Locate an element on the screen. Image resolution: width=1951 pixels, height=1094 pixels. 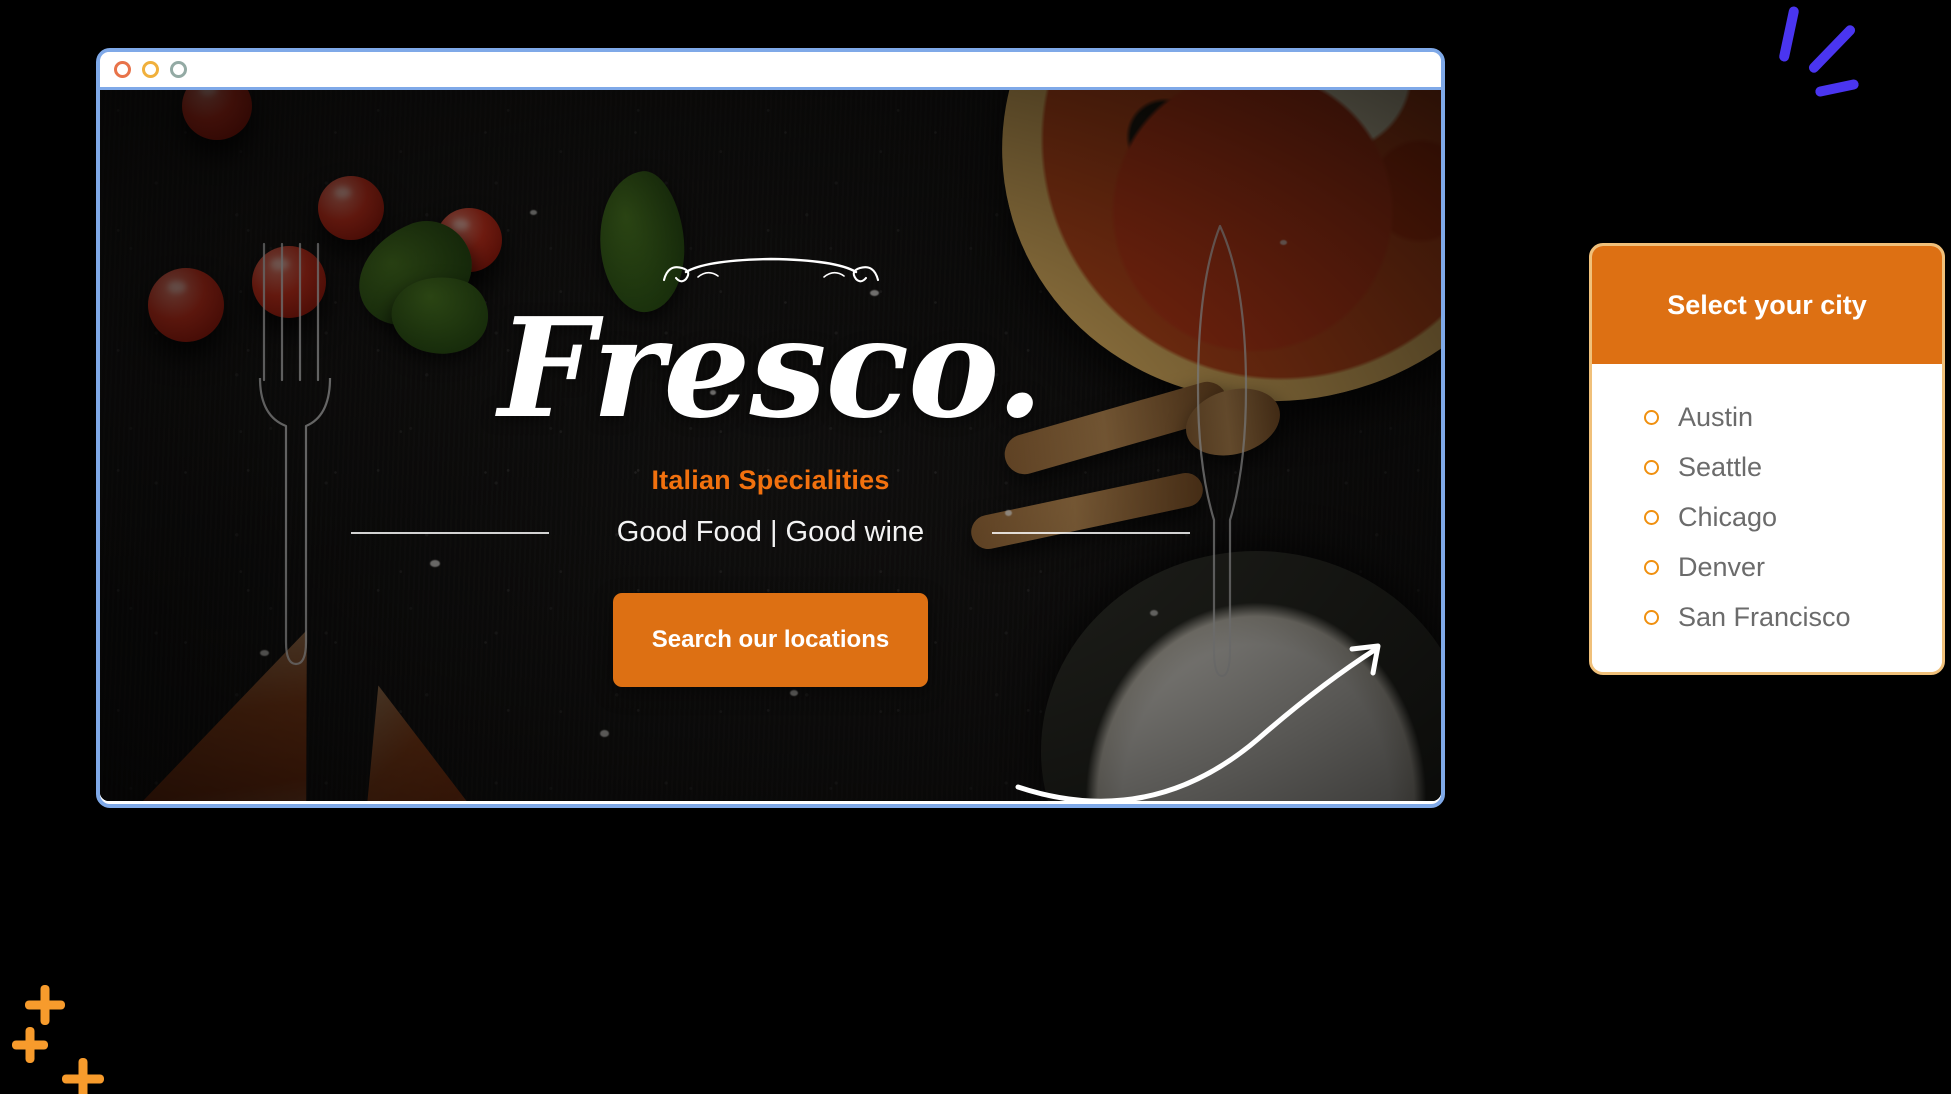
city-option-label: San Francisco is located at coordinates (1764, 616).